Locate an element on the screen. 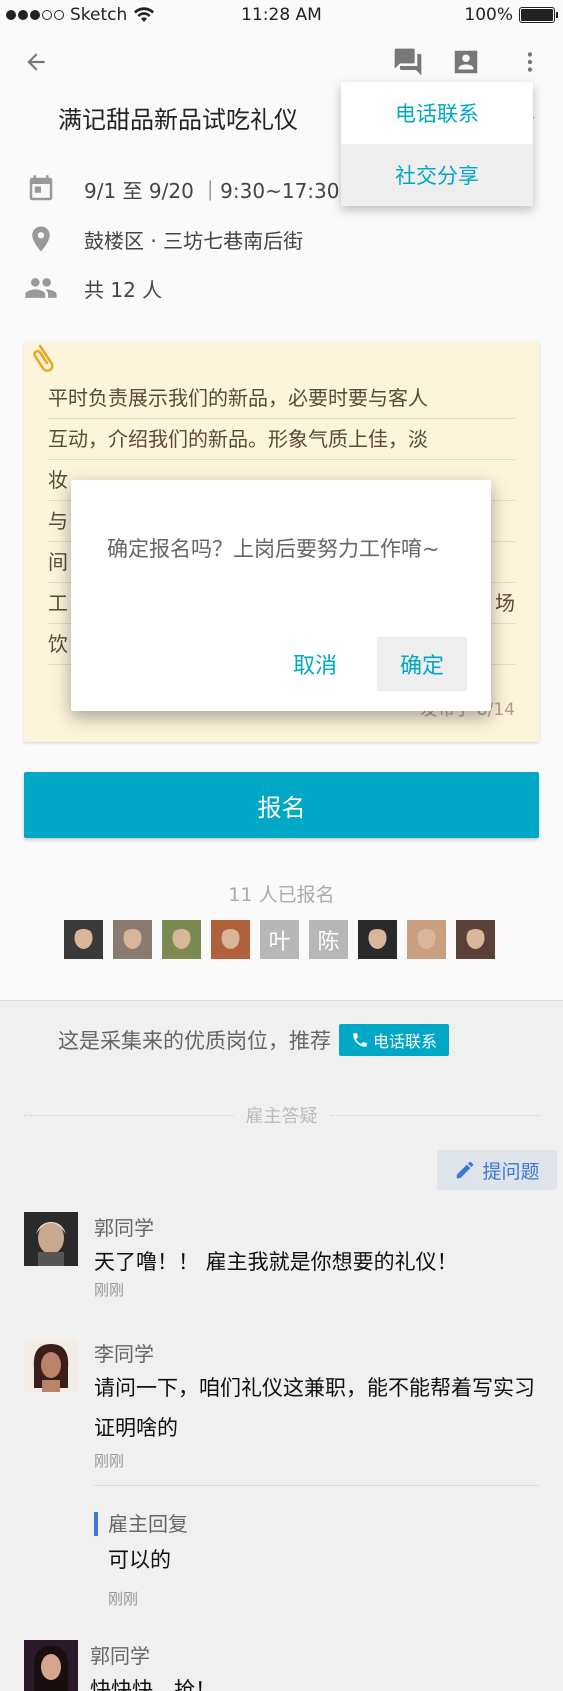 The height and width of the screenshot is (1691, 563). event-title: 满记甜品新品试吃礼仪 is located at coordinates (178, 120).